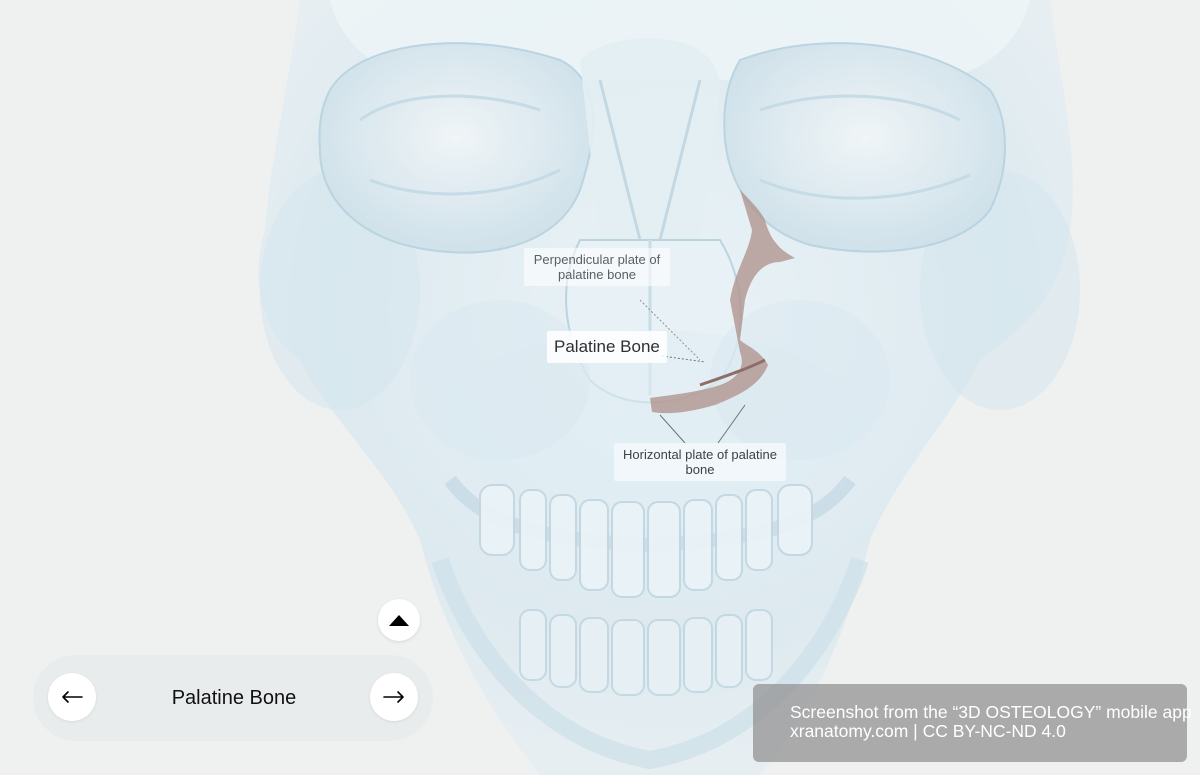 The width and height of the screenshot is (1200, 775). I want to click on bone-navigator: Palatine Bone, so click(233, 698).